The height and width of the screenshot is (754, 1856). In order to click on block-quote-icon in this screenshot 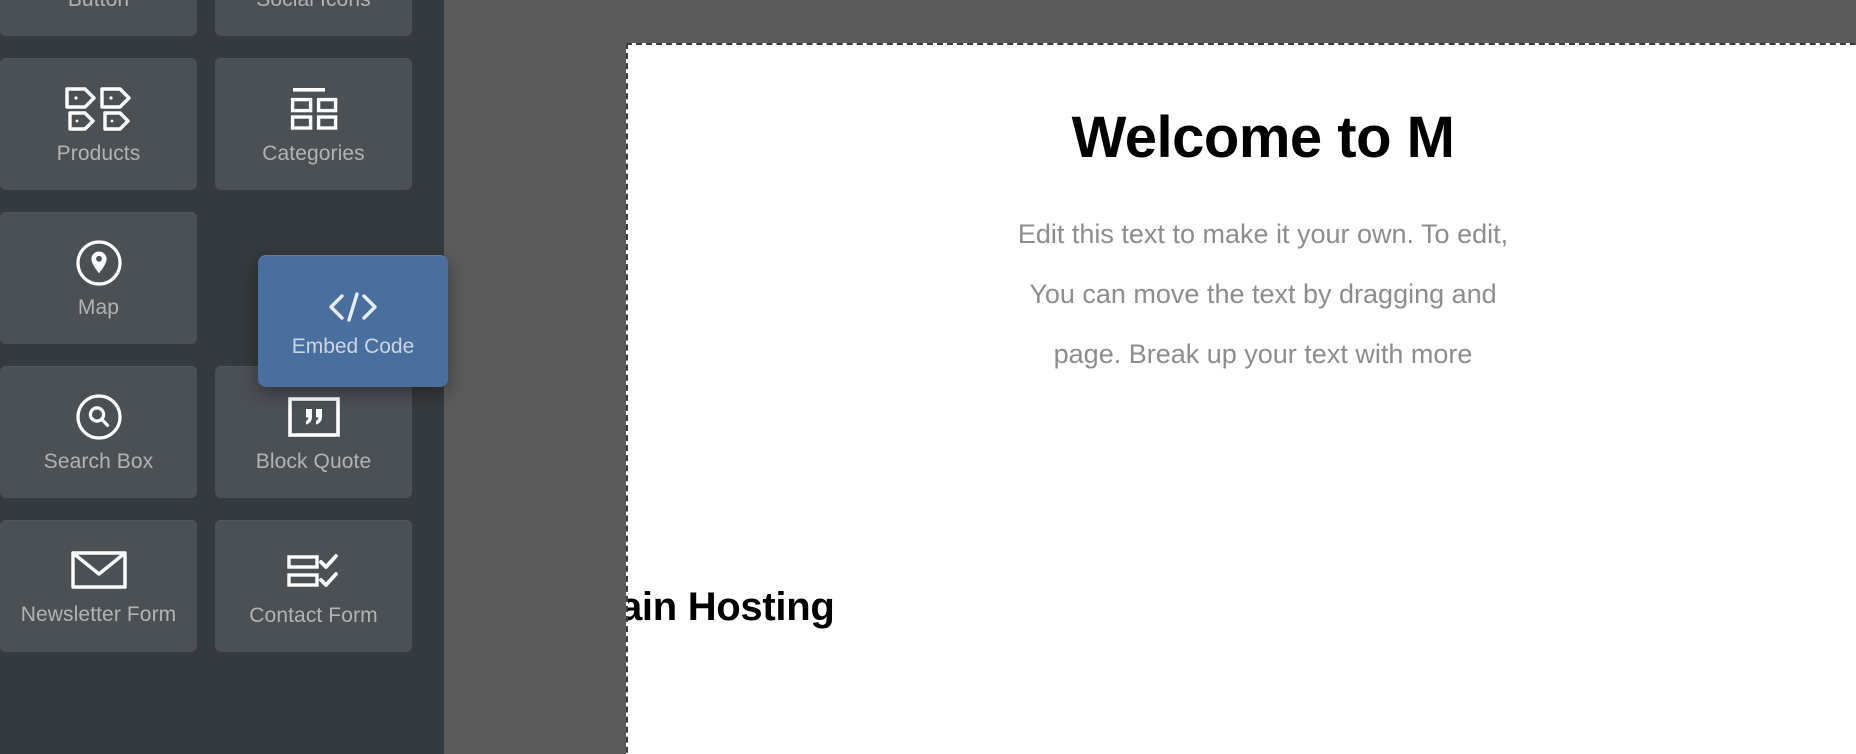, I will do `click(313, 417)`.